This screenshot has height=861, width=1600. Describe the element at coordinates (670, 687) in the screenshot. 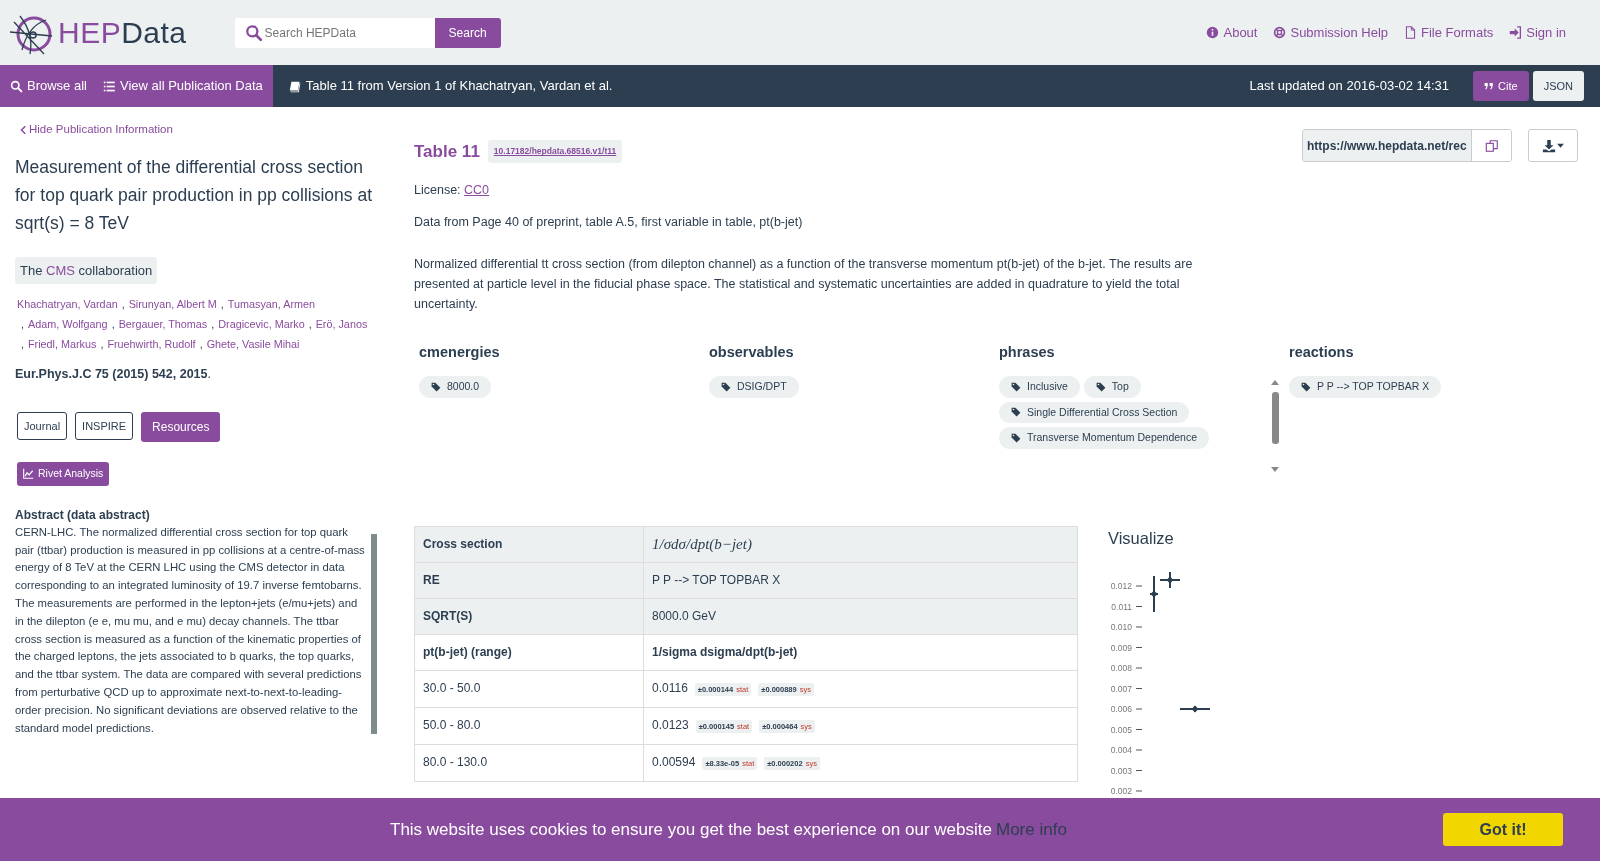

I see `table-cell-value: 0.0116` at that location.